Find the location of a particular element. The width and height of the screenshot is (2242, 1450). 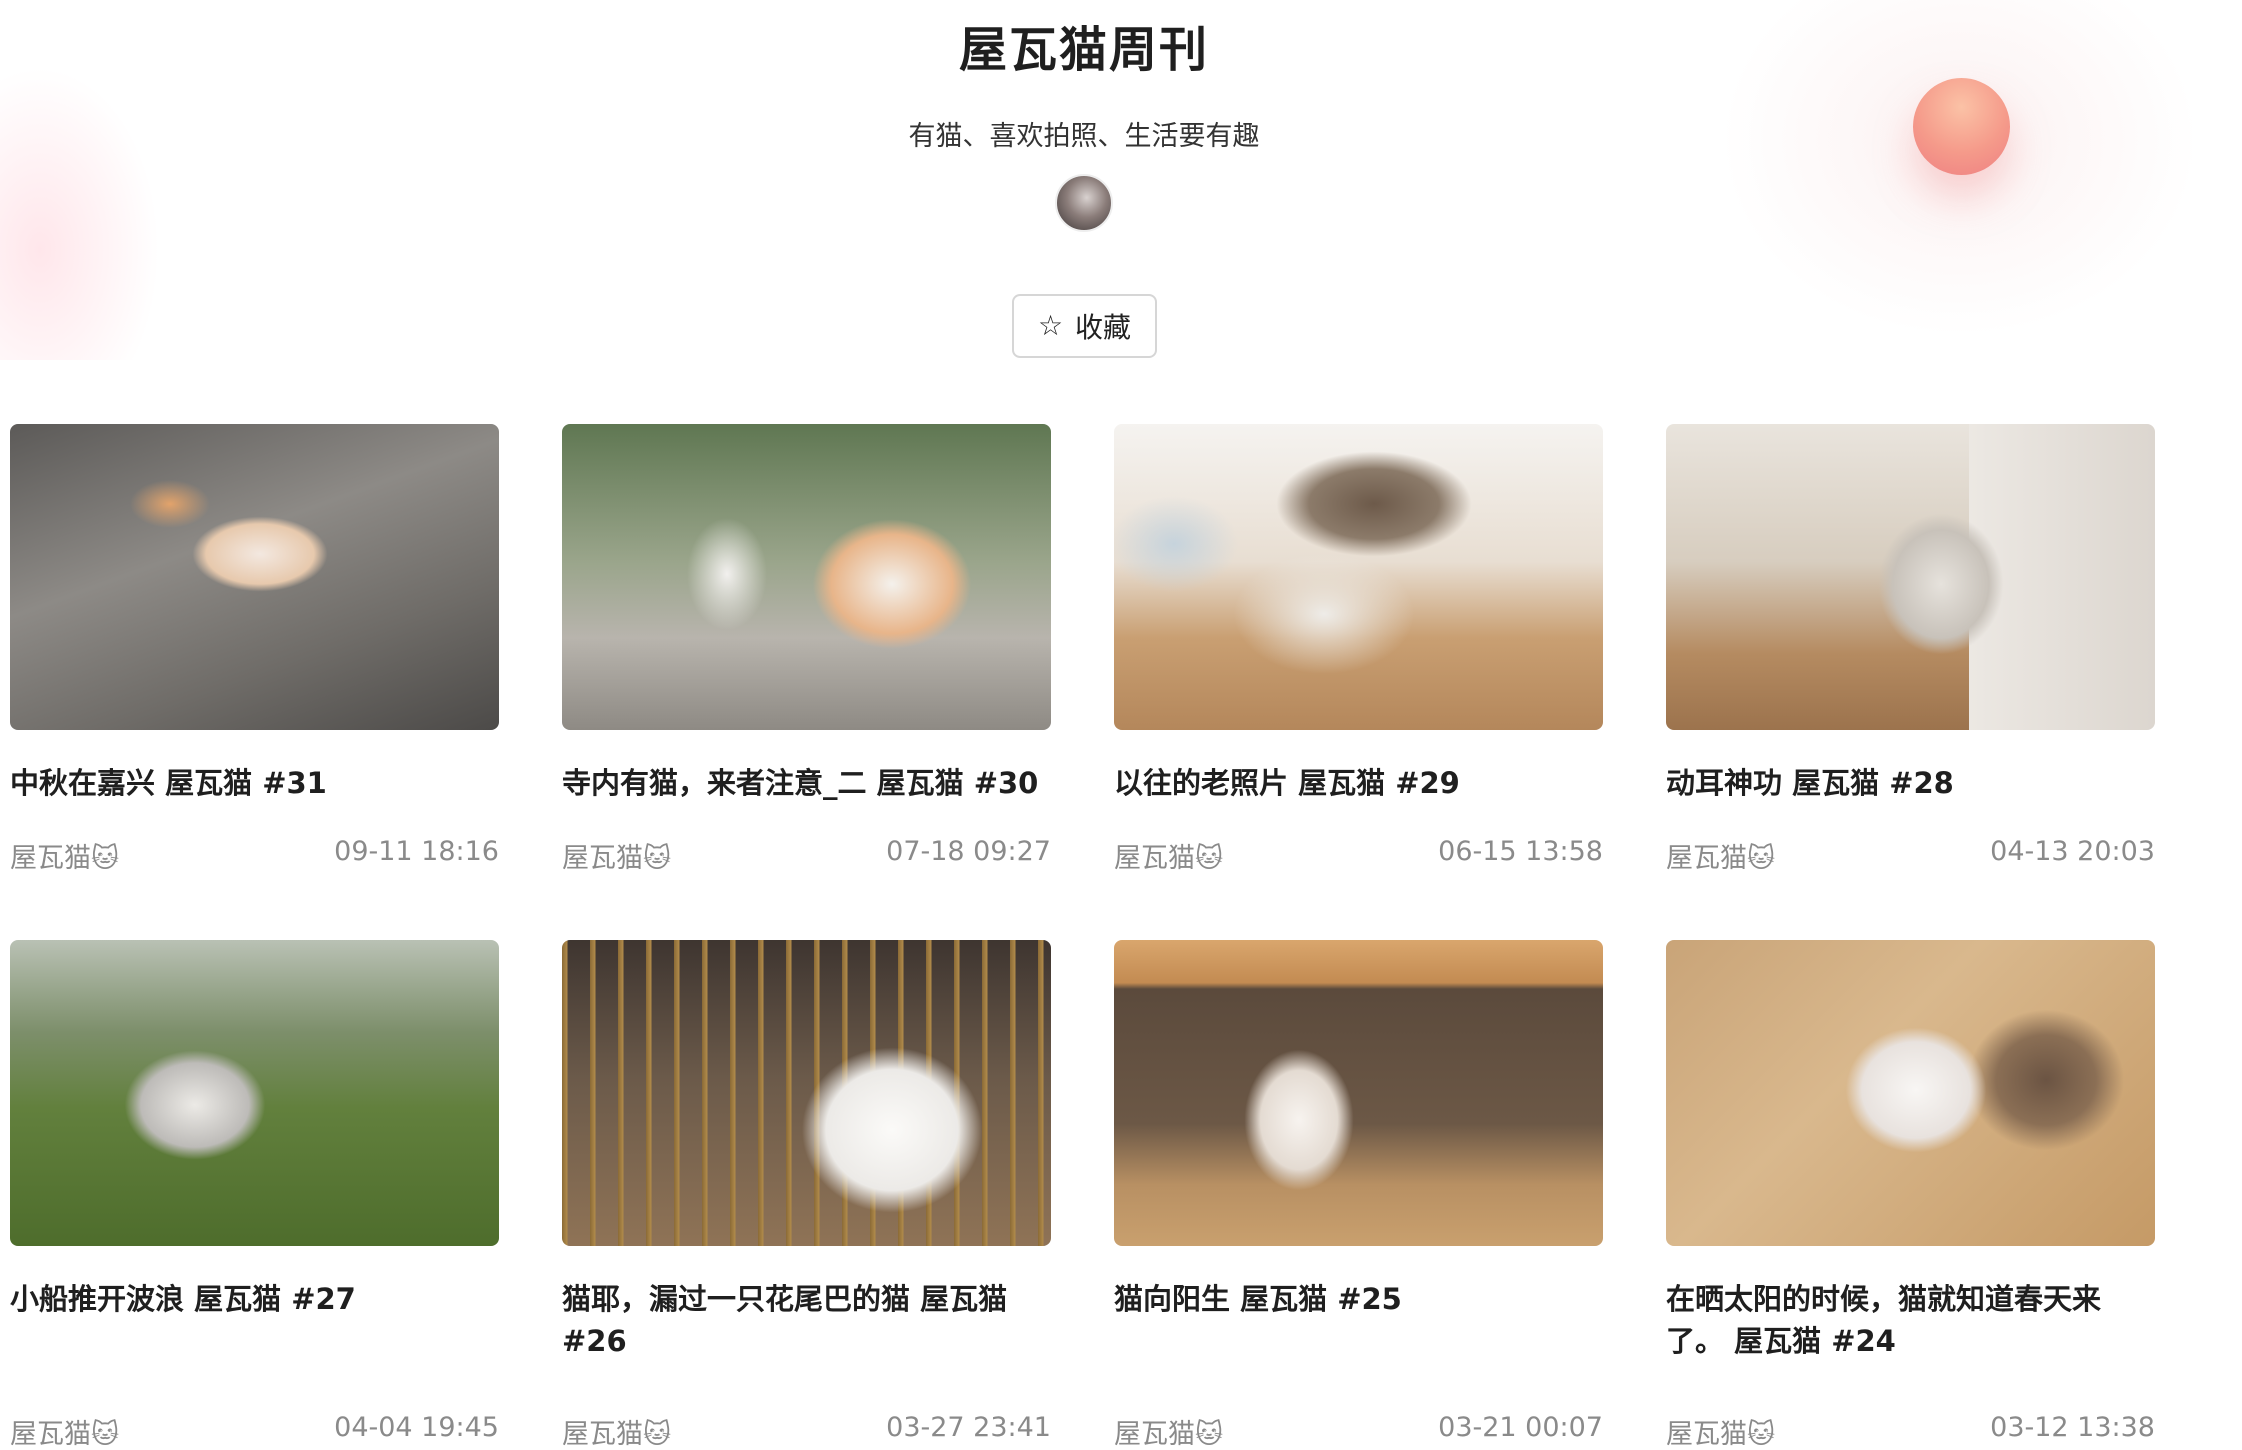

post-card: 猫耶，漏过一只花尾巴的猫 屋瓦猫 #26 屋瓦猫🐱 03-27 23:41 is located at coordinates (806, 1195).